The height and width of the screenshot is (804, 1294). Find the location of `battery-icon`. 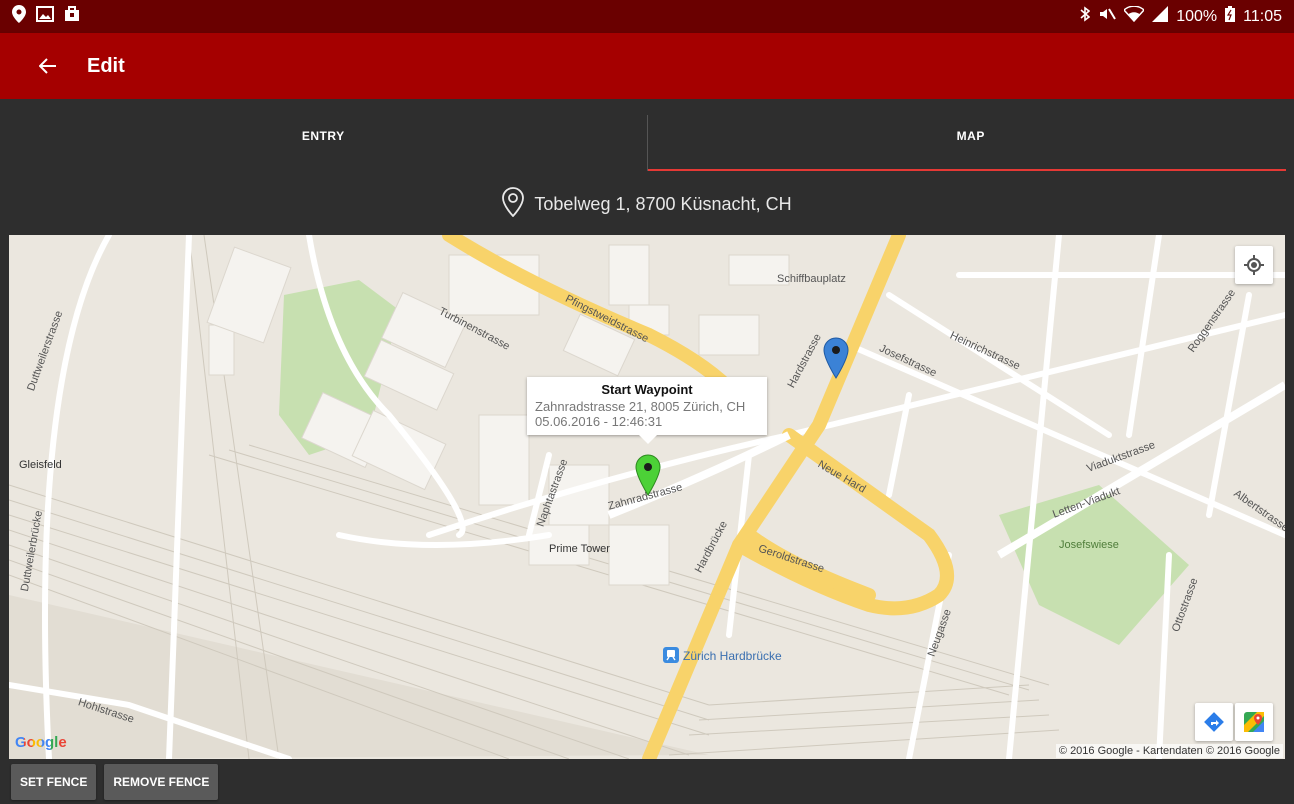

battery-icon is located at coordinates (1230, 16).